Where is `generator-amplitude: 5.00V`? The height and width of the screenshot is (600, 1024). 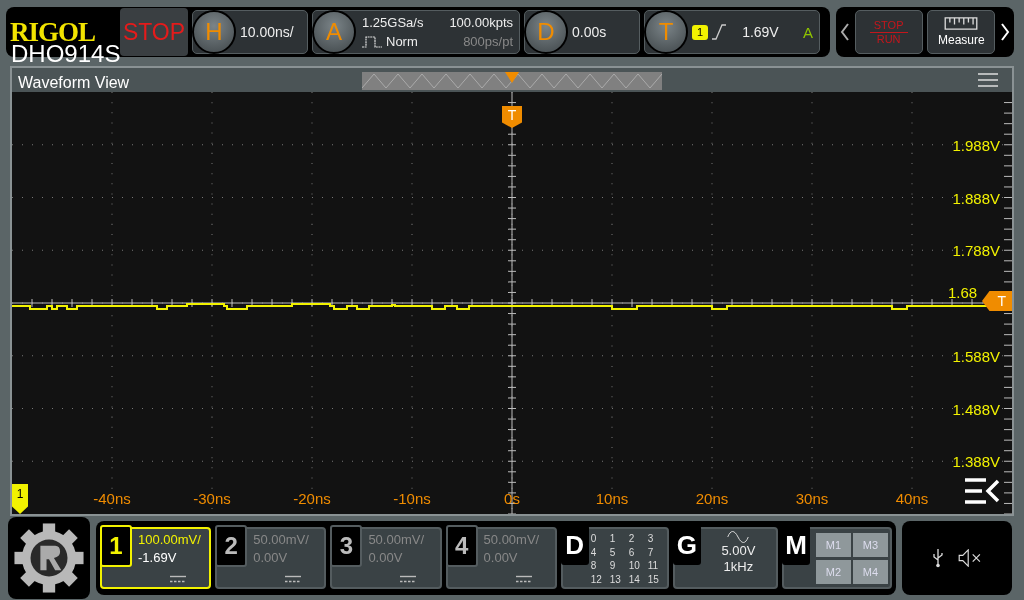
generator-amplitude: 5.00V is located at coordinates (738, 551).